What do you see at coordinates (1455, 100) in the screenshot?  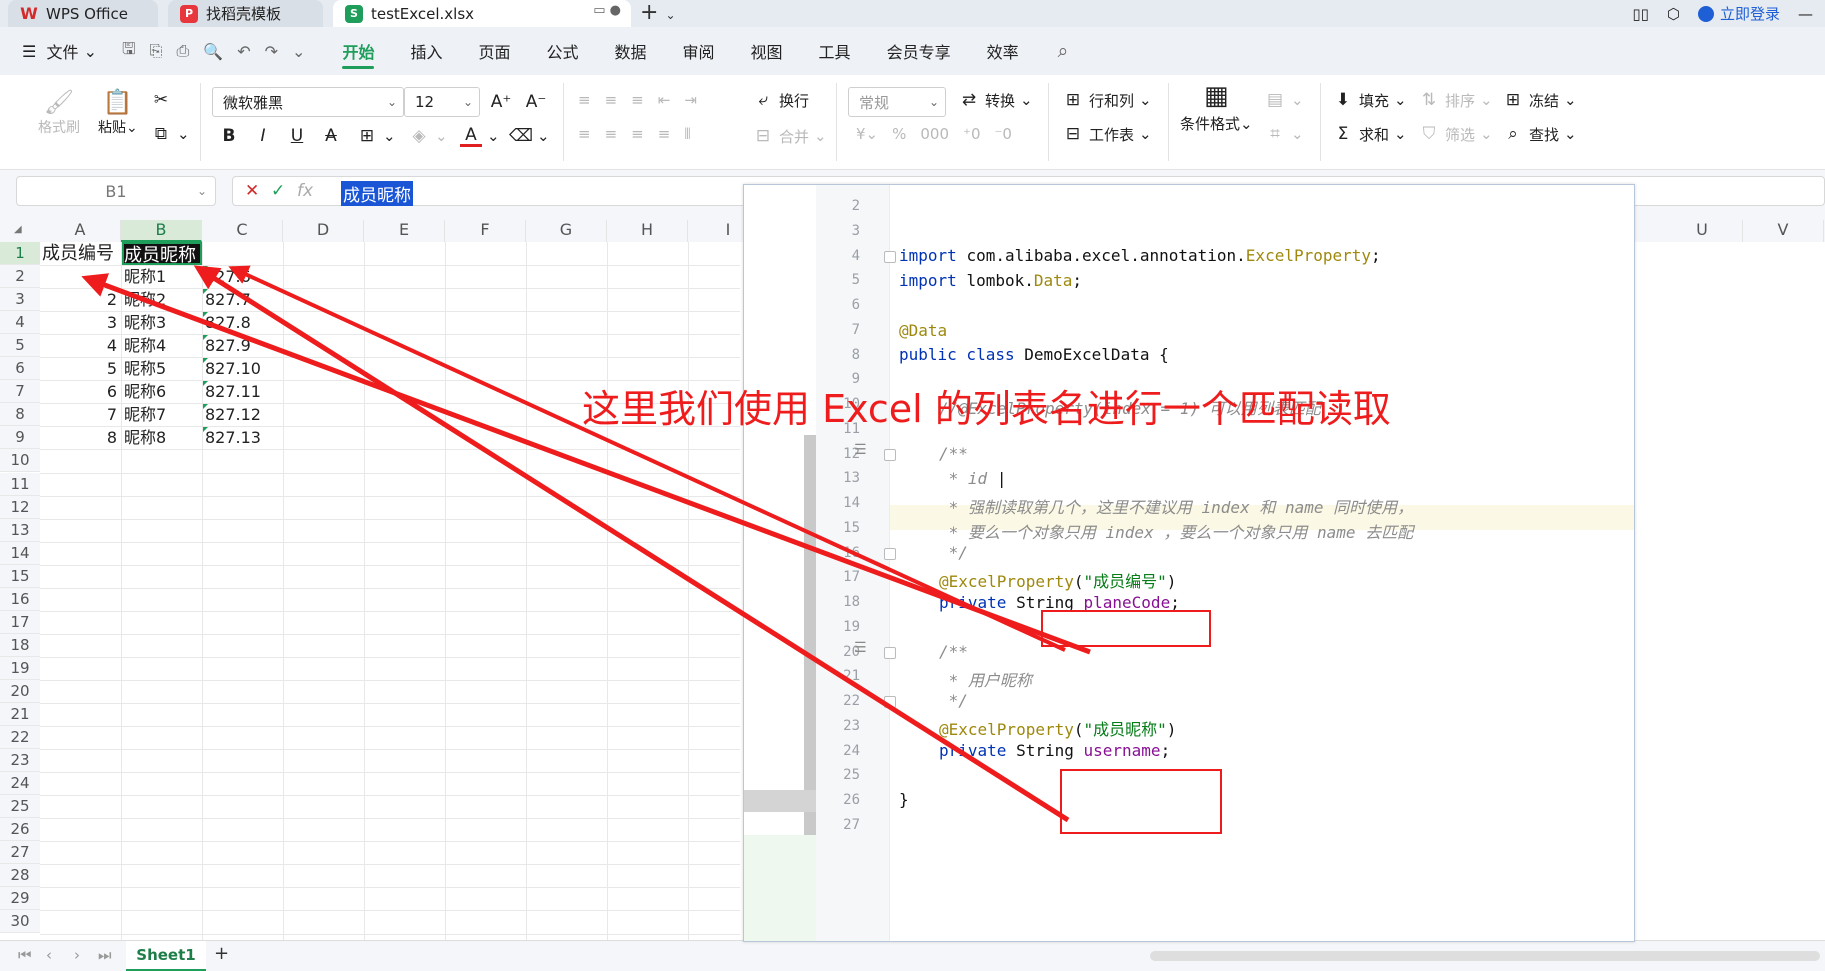 I see `sort-button: ⇅ 排序 ⌄` at bounding box center [1455, 100].